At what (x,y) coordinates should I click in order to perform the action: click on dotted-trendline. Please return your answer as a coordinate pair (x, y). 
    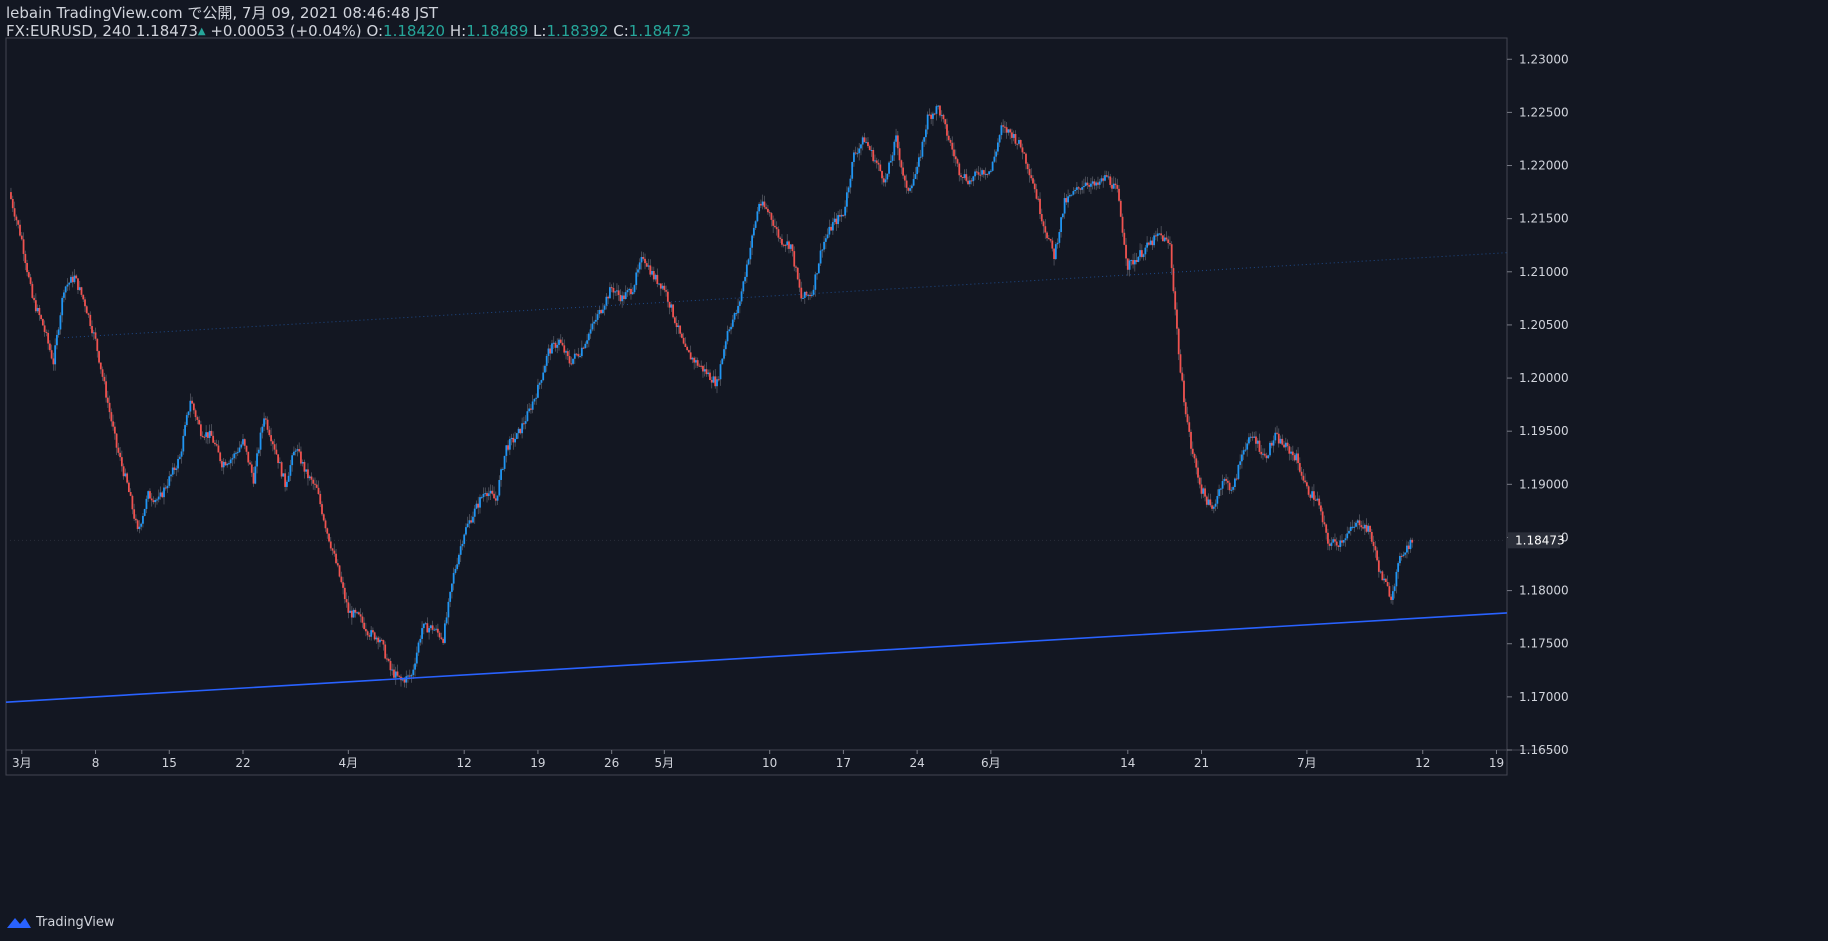
    Looking at the image, I should click on (785, 295).